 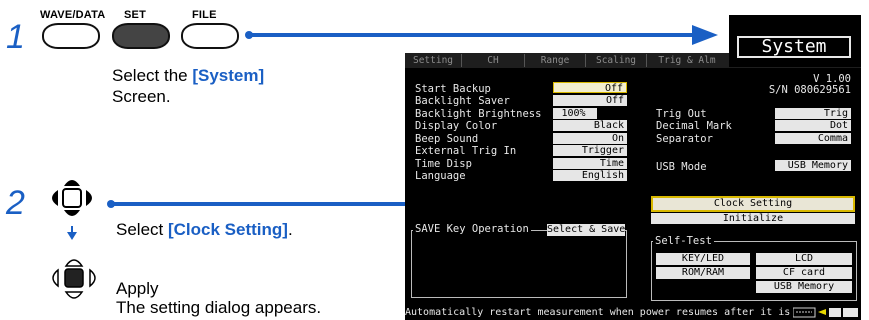 I want to click on initialize-button: Initialize, so click(x=753, y=218).